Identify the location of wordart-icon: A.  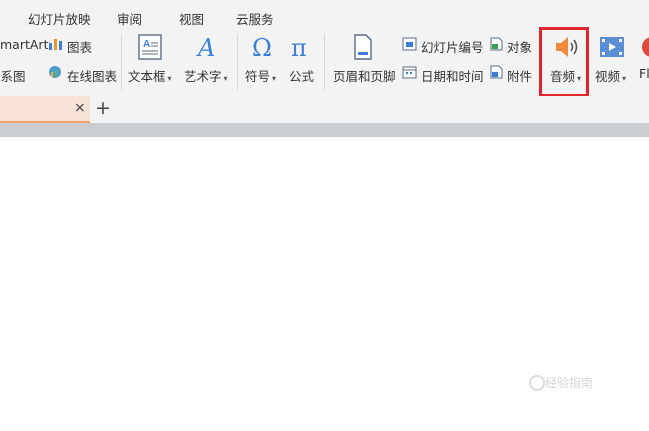
(205, 47).